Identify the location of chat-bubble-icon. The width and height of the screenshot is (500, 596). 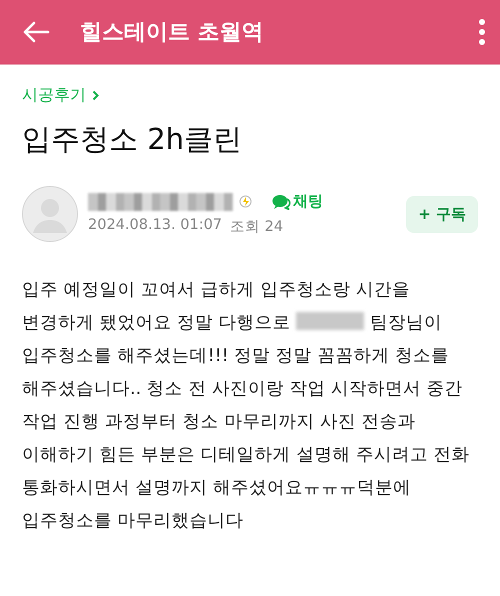
(281, 202).